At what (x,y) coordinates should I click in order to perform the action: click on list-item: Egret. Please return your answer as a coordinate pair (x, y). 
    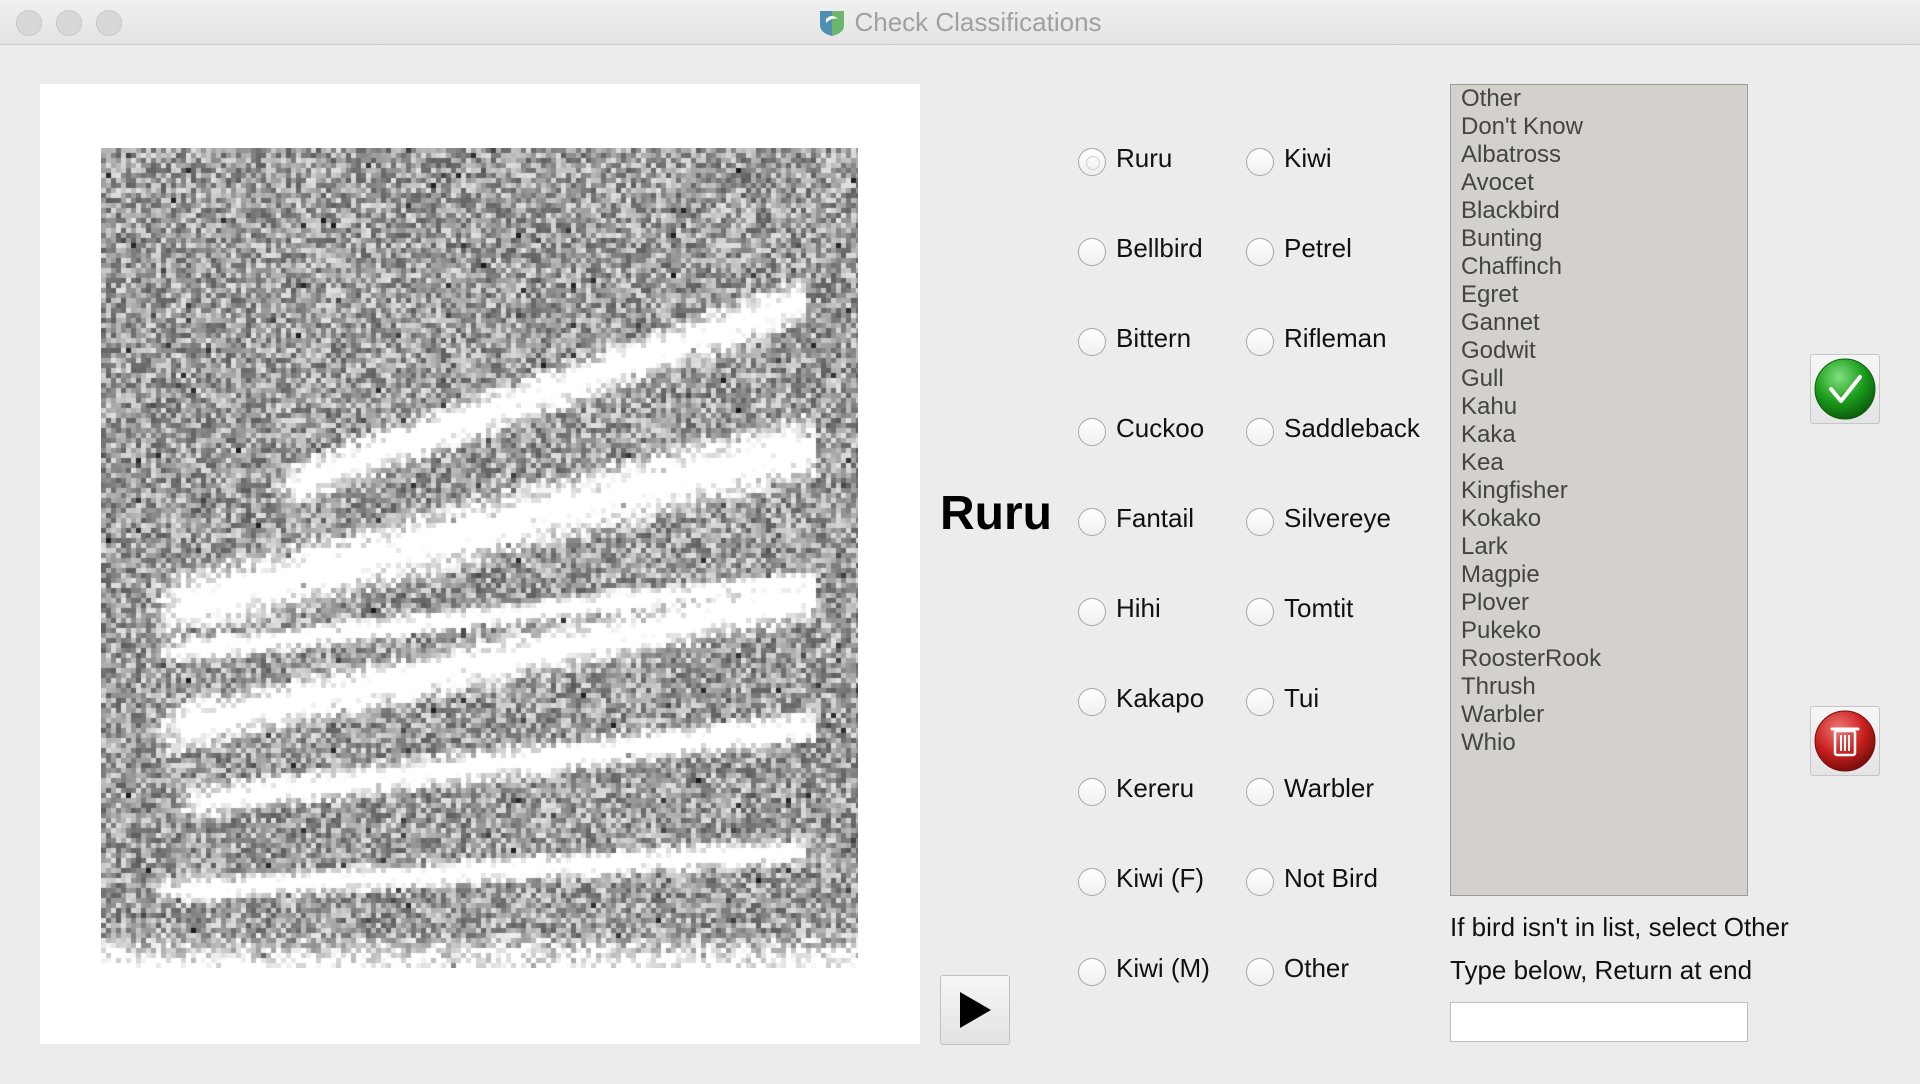
    Looking at the image, I should click on (1599, 295).